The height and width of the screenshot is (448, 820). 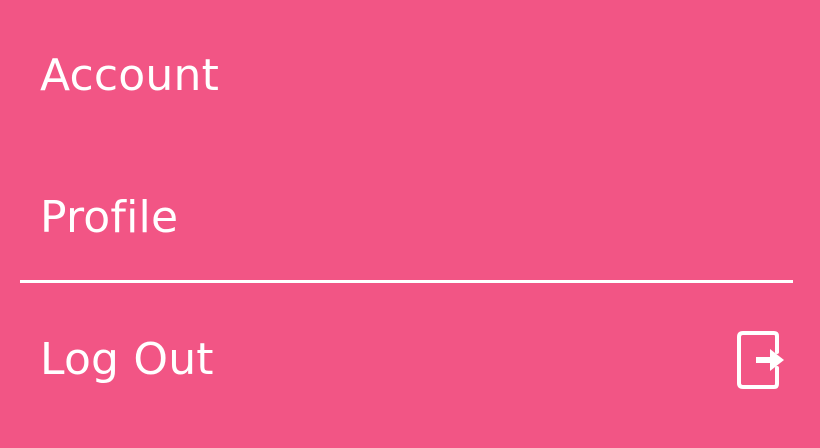 What do you see at coordinates (413, 76) in the screenshot?
I see `menu-item-account: Account` at bounding box center [413, 76].